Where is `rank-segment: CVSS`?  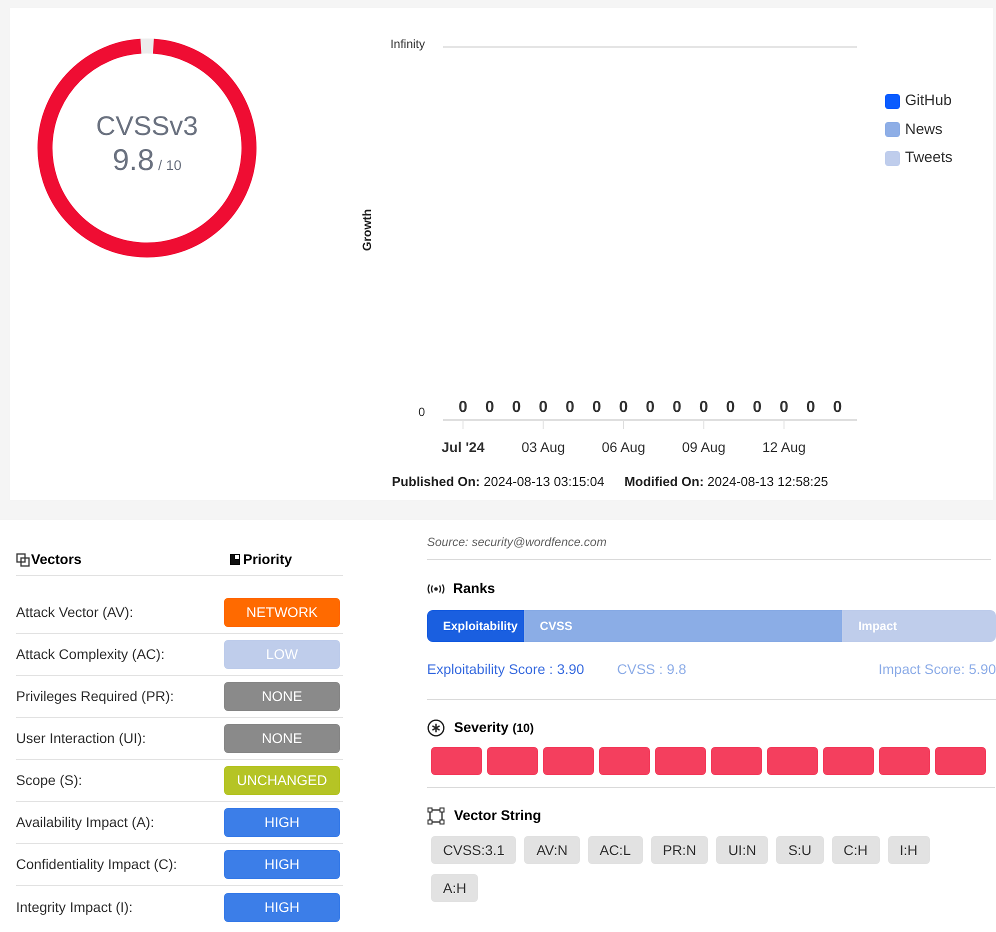
rank-segment: CVSS is located at coordinates (683, 626).